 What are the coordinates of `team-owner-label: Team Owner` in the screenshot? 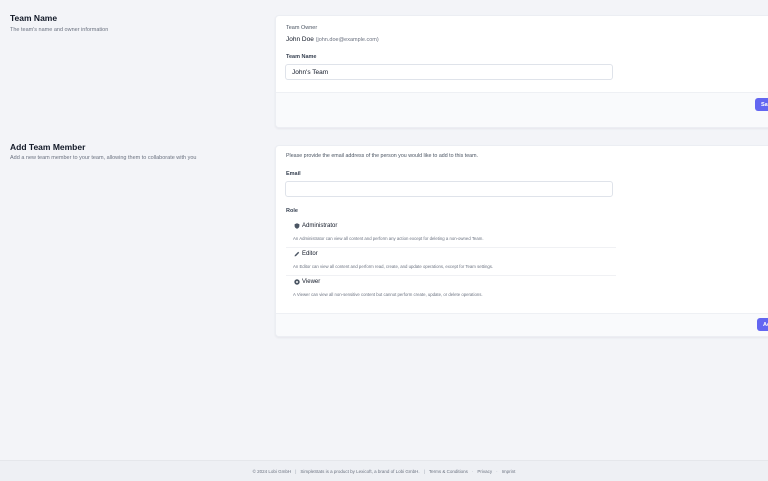 It's located at (302, 28).